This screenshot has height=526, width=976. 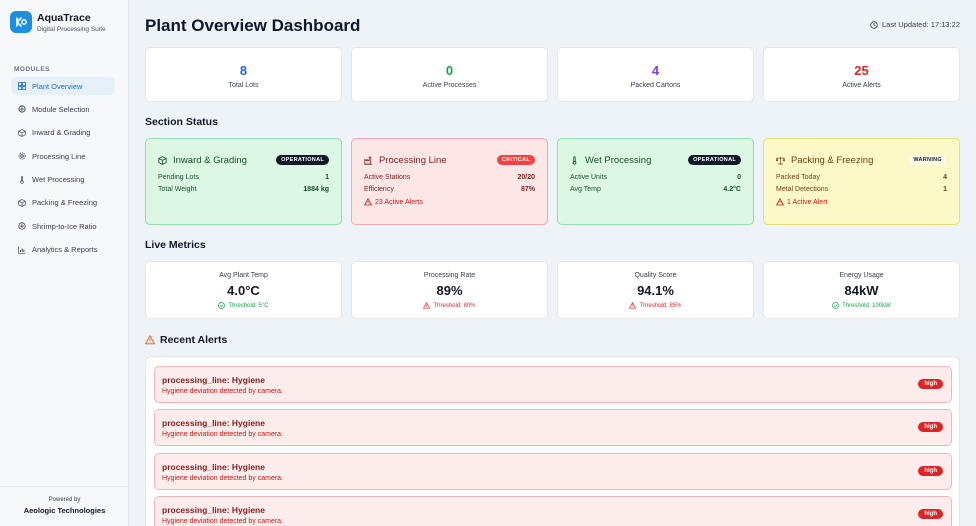 I want to click on card-title: Inward & Grading, so click(x=210, y=160).